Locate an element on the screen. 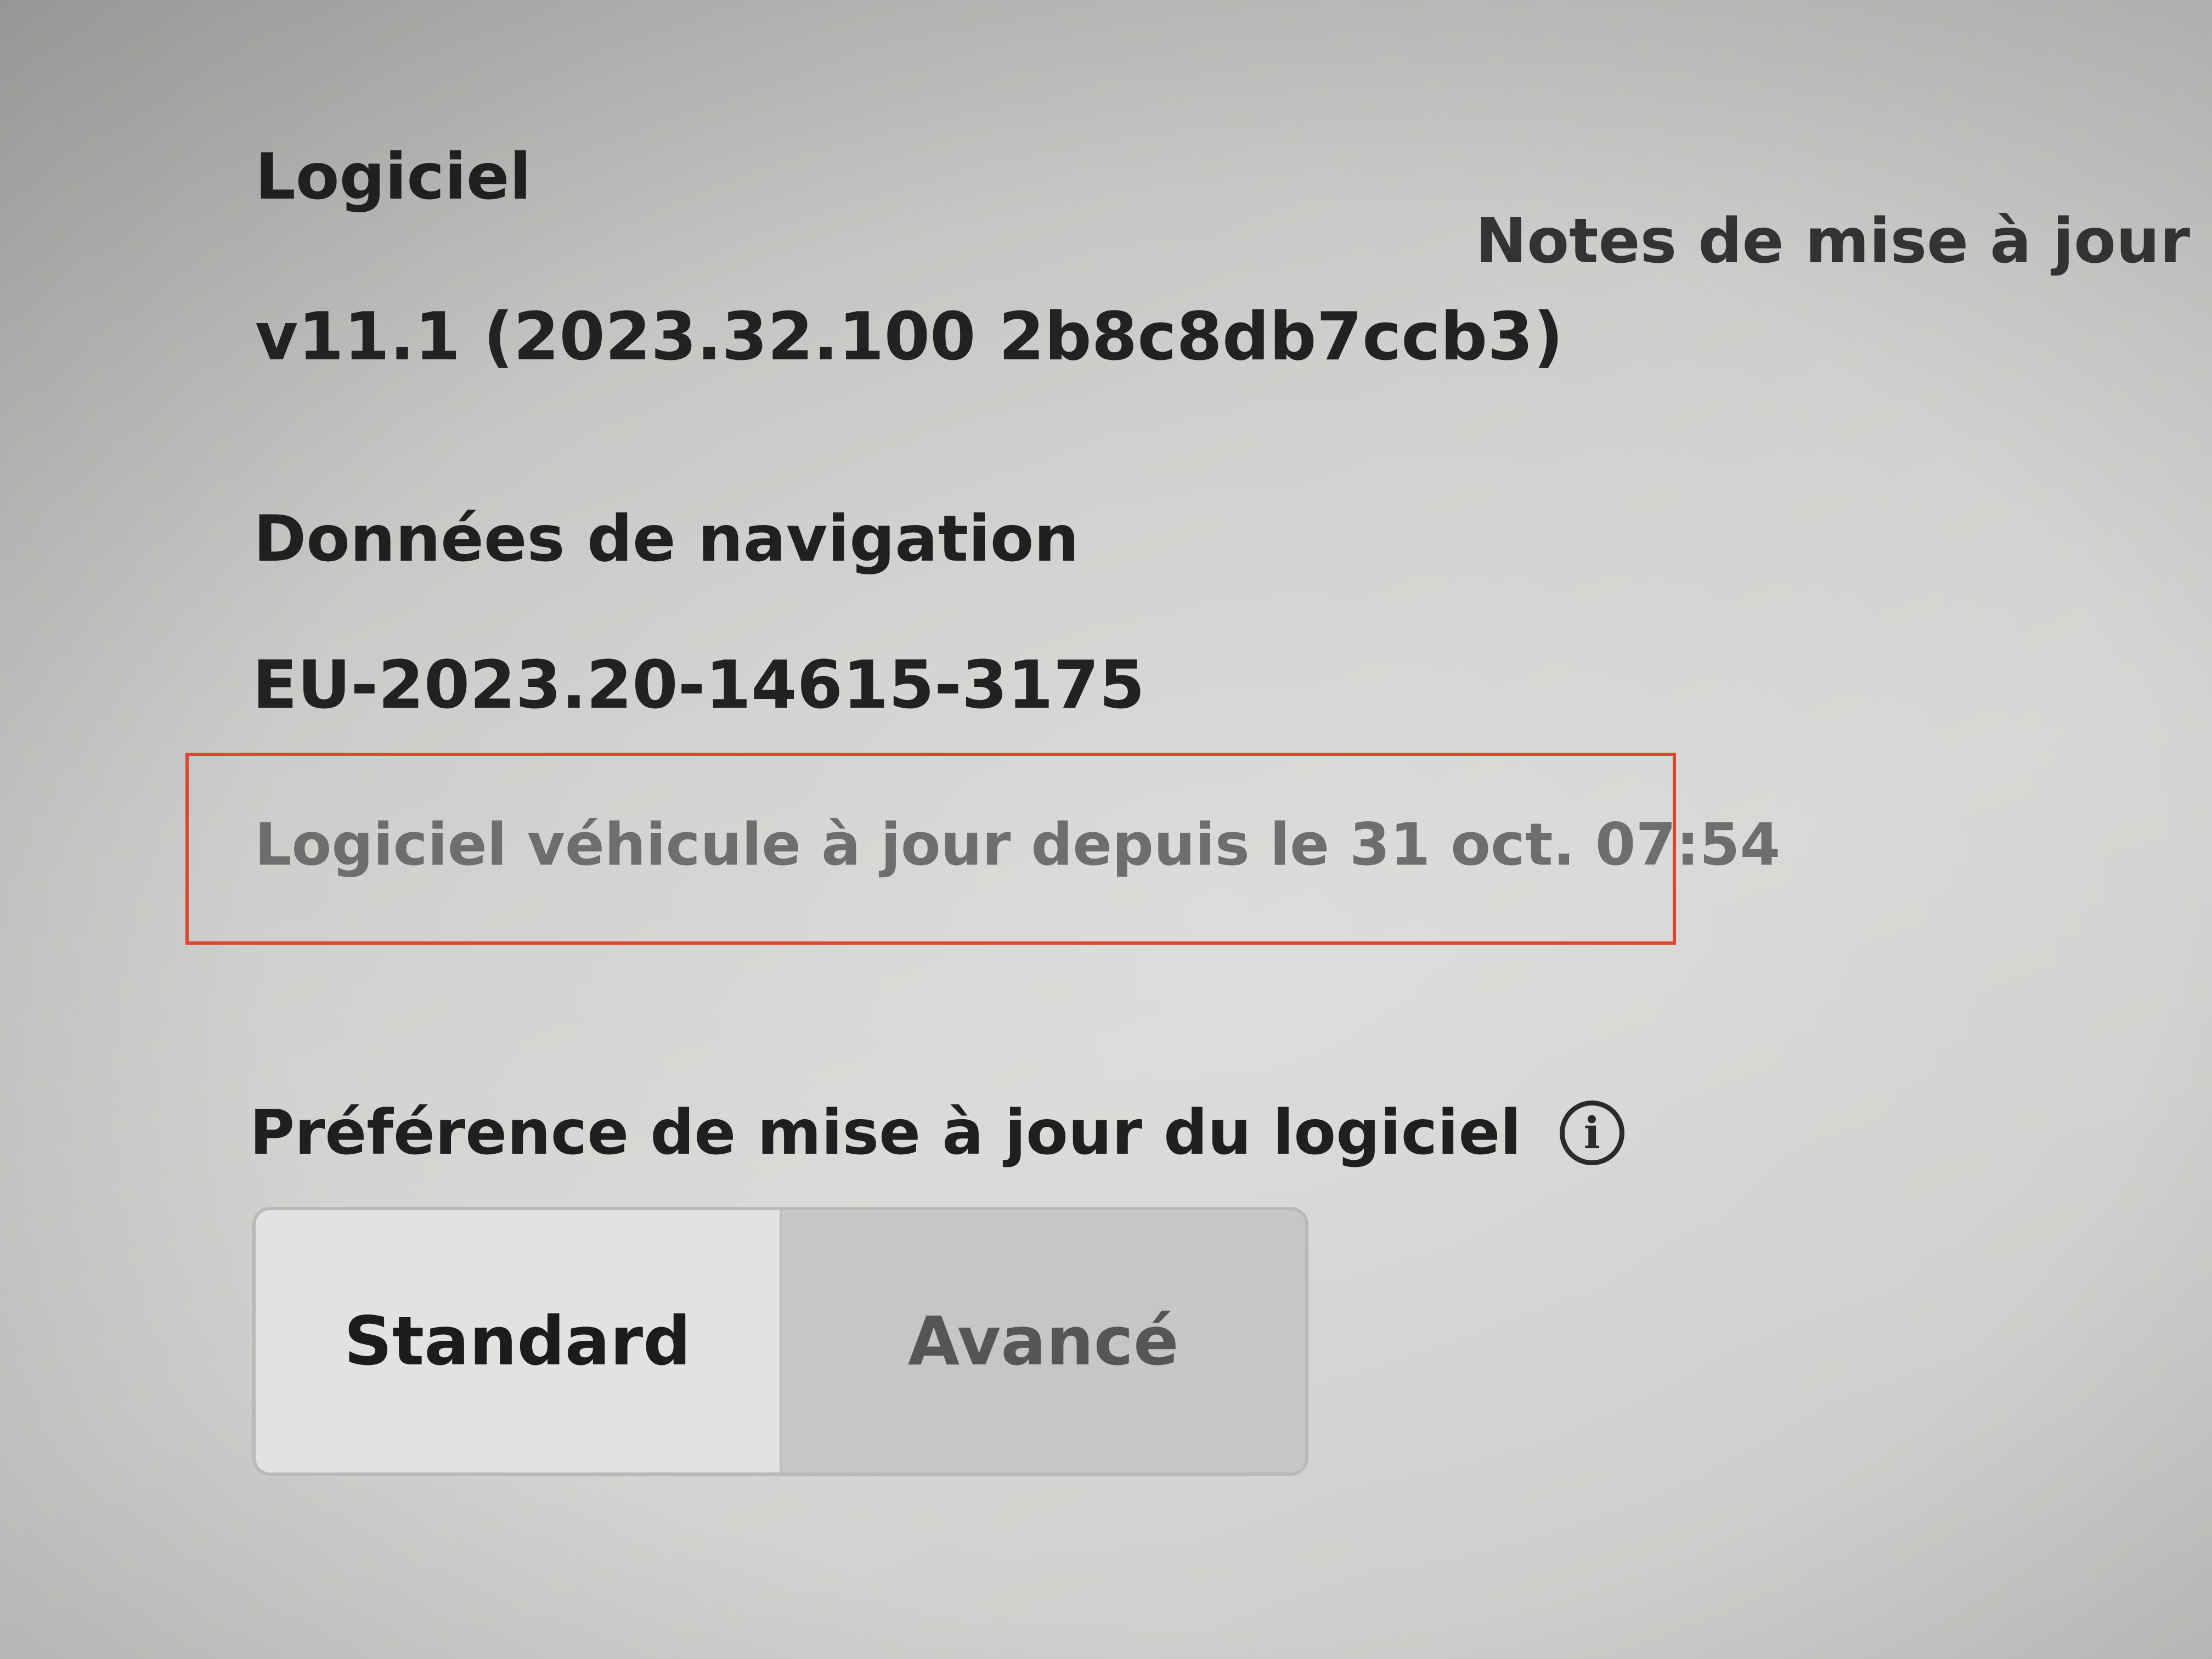 This screenshot has width=2212, height=1659. update-preference-title: Préférence de mise à jour du logiciel is located at coordinates (885, 1133).